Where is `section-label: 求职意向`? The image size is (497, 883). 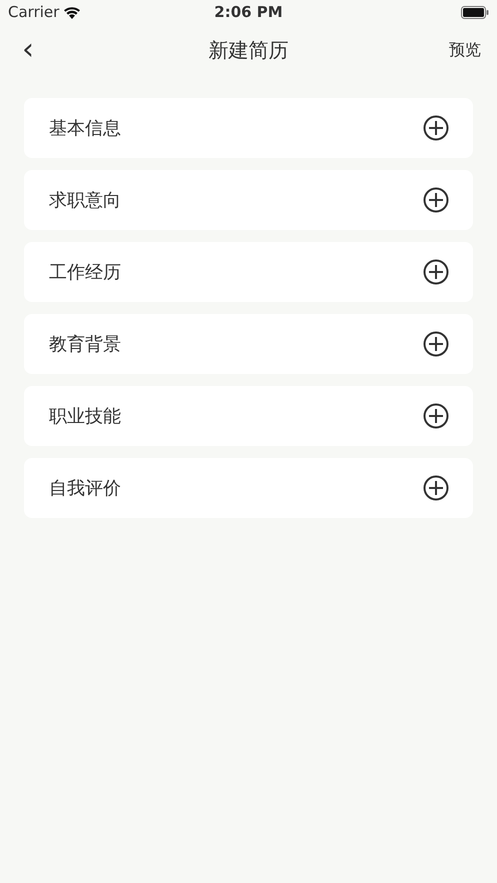
section-label: 求职意向 is located at coordinates (85, 200).